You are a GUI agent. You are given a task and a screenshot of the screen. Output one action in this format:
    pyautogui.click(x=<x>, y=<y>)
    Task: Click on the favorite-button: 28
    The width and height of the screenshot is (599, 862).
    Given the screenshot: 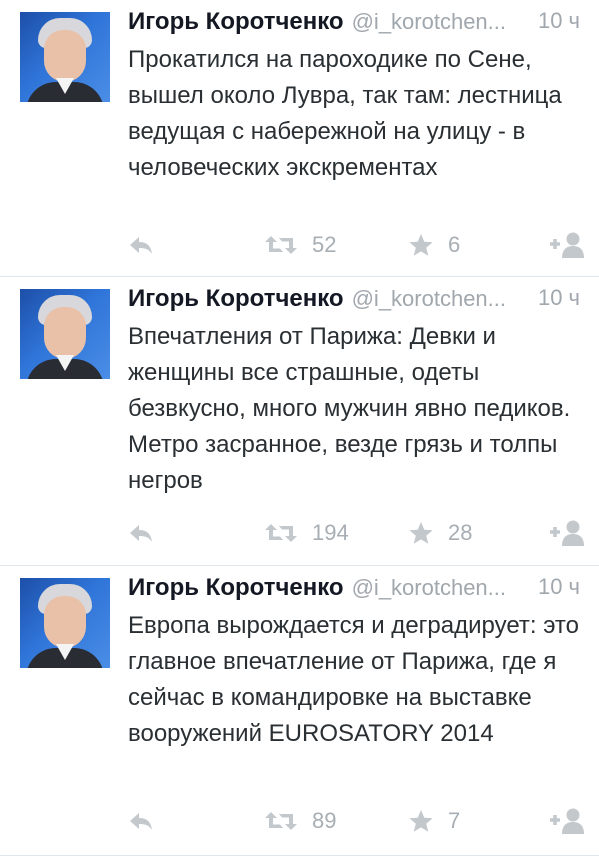 What is the action you would take?
    pyautogui.click(x=440, y=533)
    